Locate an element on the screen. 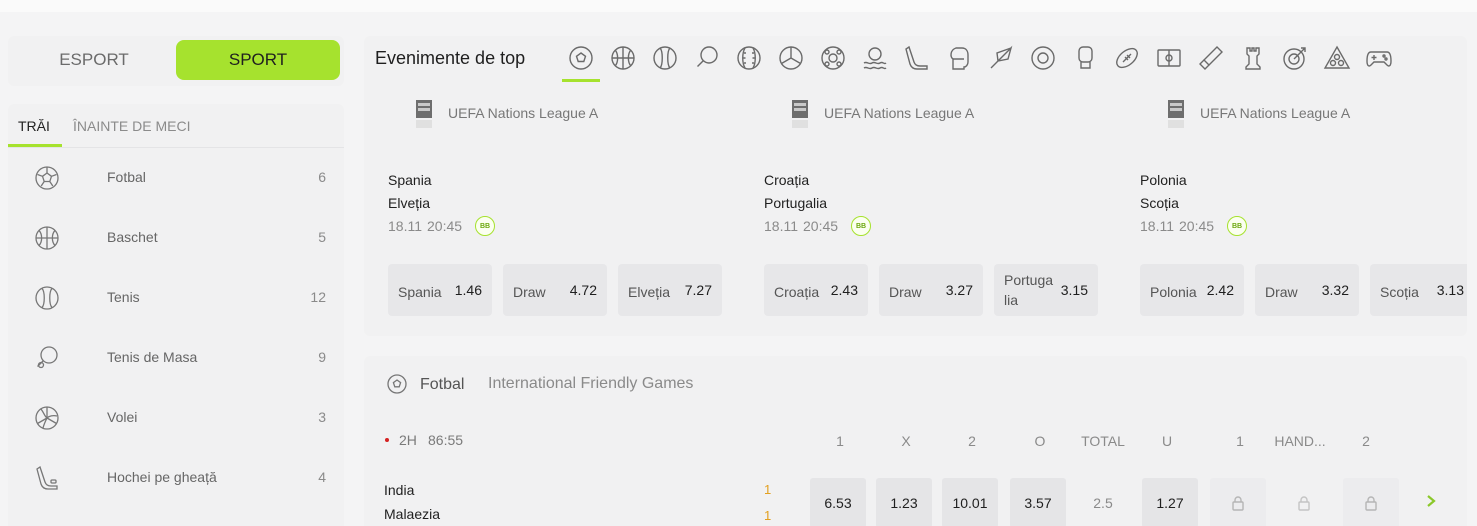 This screenshot has height=526, width=1477. odd-outcome: Elveția is located at coordinates (649, 292).